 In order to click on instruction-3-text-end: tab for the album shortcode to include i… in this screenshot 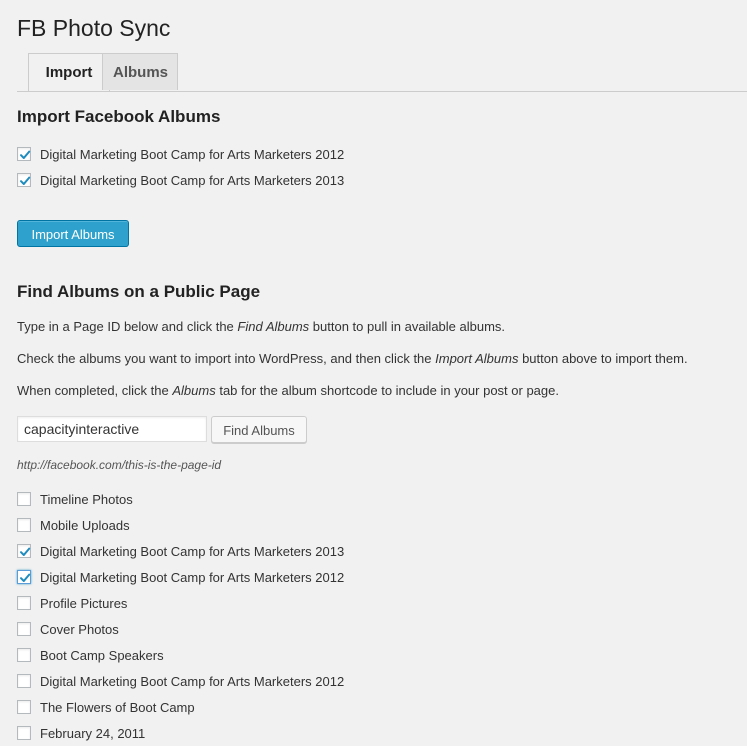, I will do `click(387, 390)`.